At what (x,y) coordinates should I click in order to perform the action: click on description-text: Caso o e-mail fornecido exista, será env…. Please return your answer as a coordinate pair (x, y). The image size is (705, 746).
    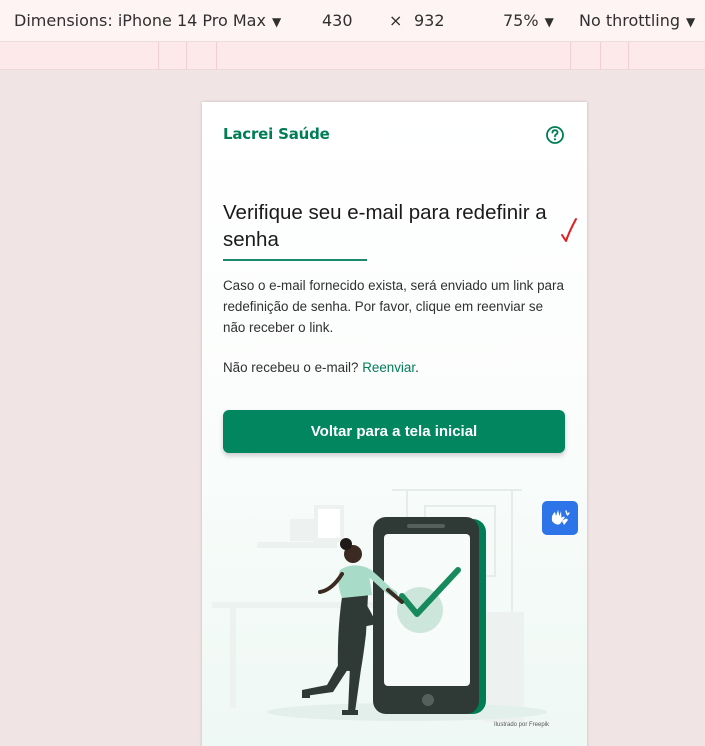
    Looking at the image, I should click on (393, 306).